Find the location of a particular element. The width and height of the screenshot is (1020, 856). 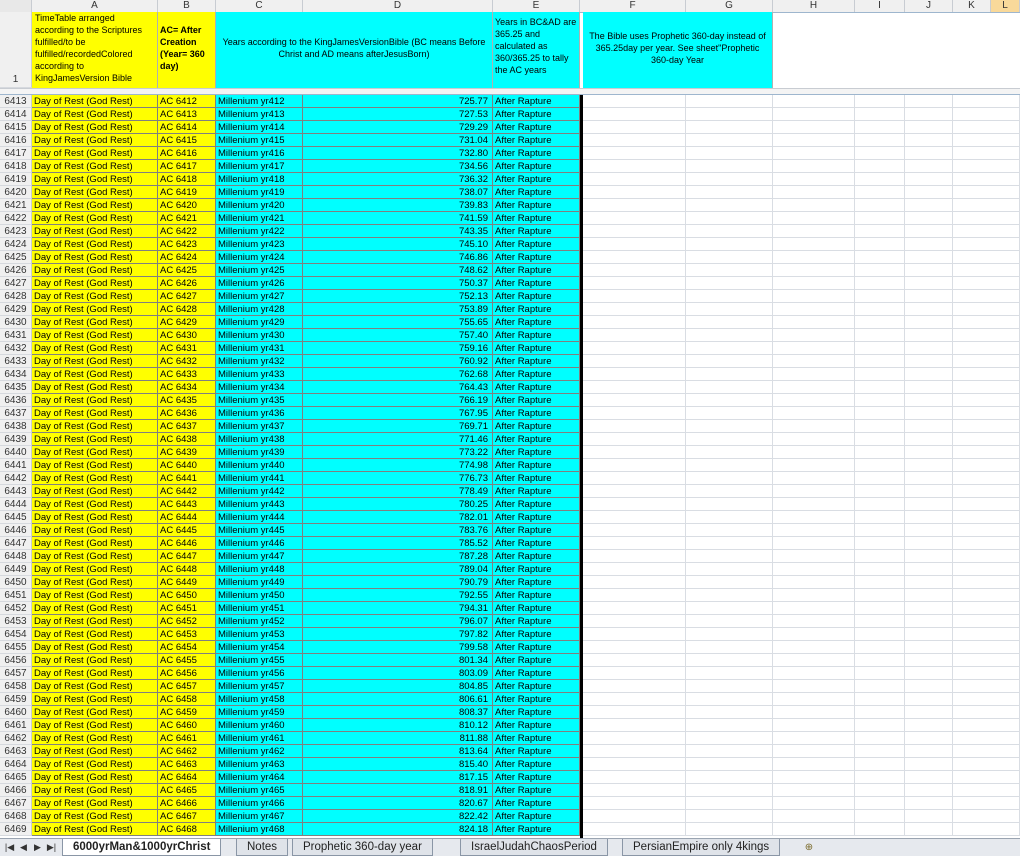

cell-b: AC 6431 is located at coordinates (187, 348).